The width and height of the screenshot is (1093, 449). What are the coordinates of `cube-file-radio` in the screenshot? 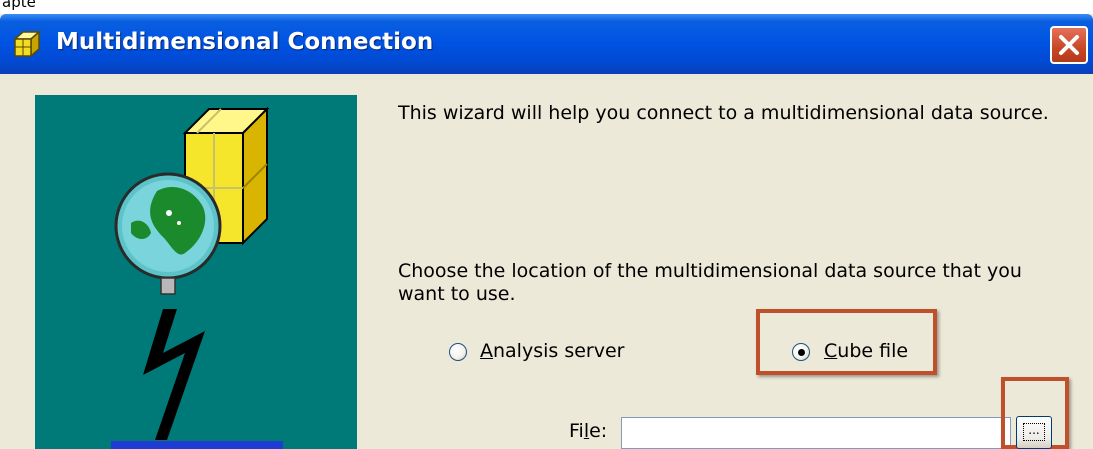 It's located at (801, 352).